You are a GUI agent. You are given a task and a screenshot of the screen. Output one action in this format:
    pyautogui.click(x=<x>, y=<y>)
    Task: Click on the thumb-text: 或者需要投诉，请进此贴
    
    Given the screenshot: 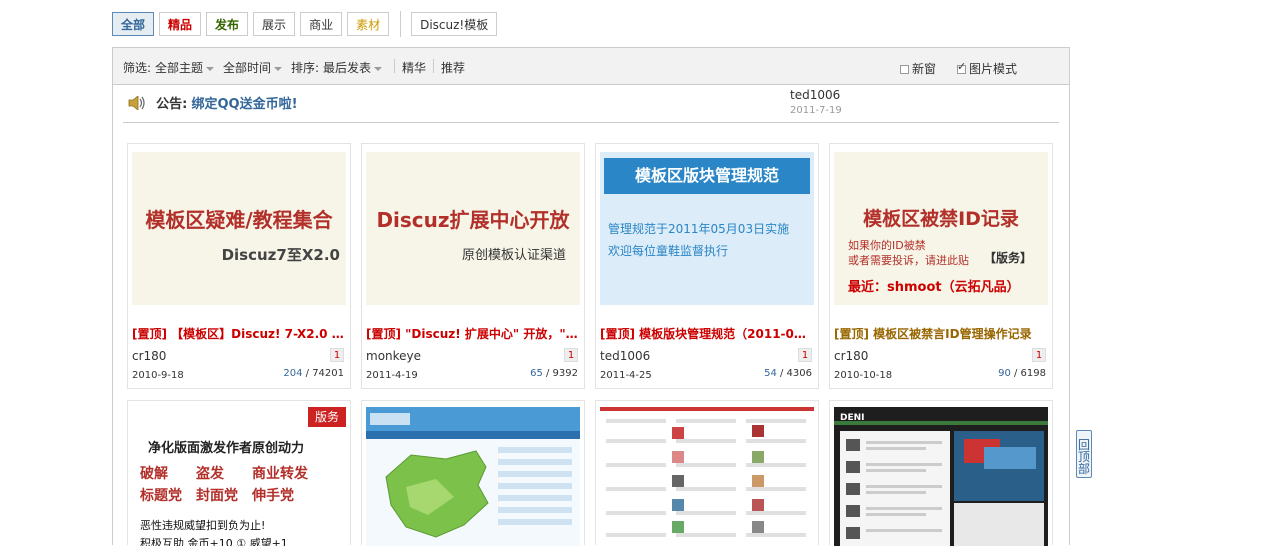 What is the action you would take?
    pyautogui.click(x=908, y=260)
    